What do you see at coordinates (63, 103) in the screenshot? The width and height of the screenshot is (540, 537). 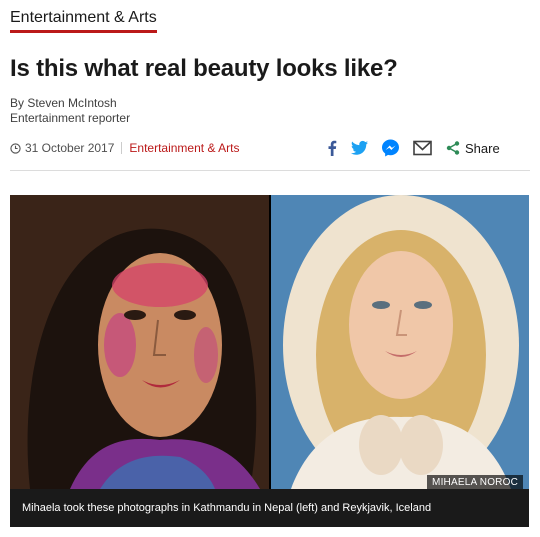 I see `author-name: By Steven McIntosh` at bounding box center [63, 103].